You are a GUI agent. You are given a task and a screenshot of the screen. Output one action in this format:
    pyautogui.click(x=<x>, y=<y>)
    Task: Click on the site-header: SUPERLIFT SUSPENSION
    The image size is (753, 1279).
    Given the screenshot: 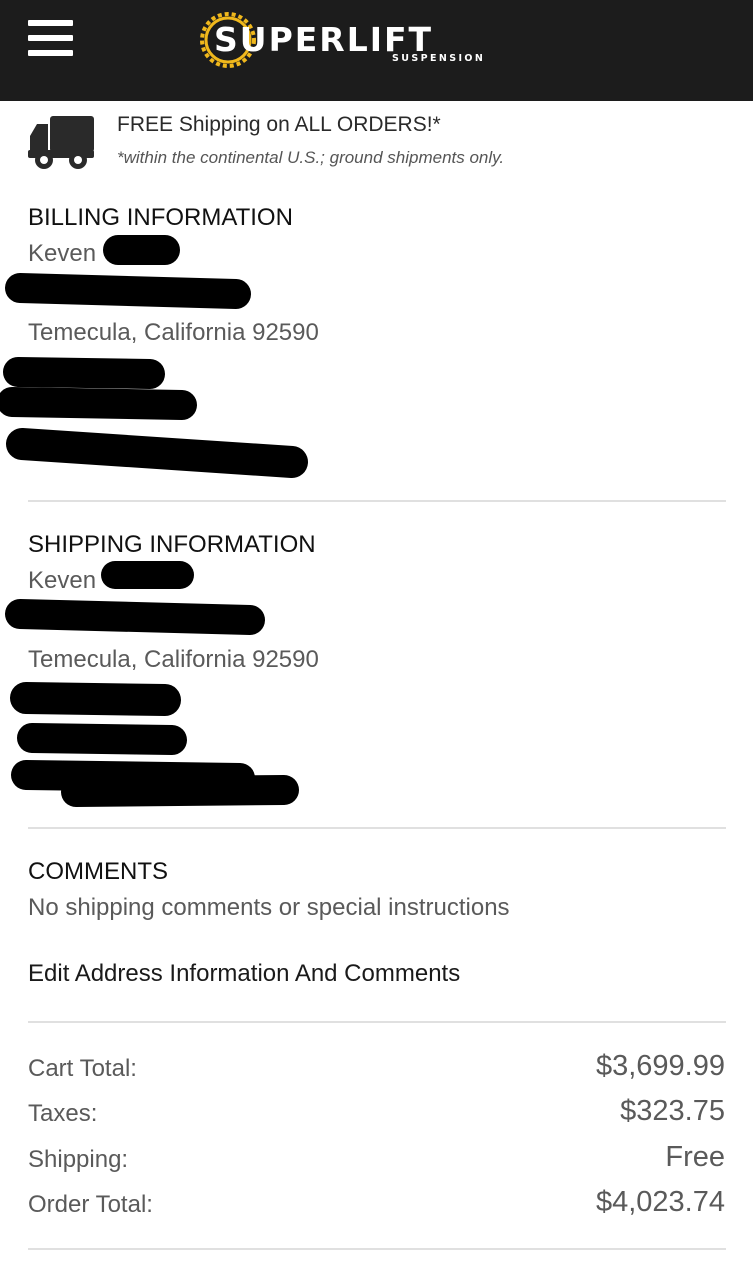 What is the action you would take?
    pyautogui.click(x=376, y=50)
    